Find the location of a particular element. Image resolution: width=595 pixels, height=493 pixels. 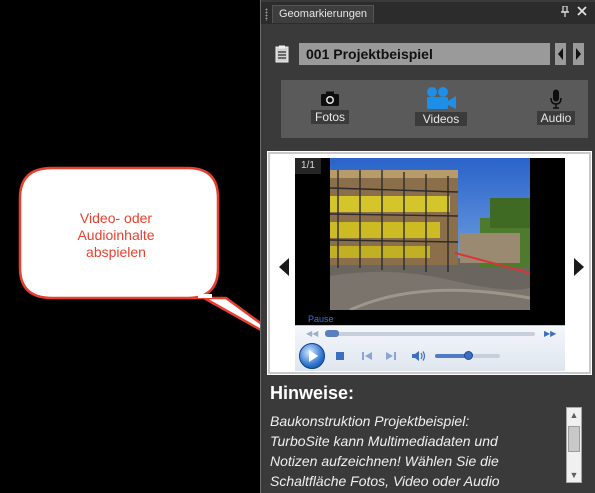

callout-text: Video- oder Audioinhalte abspielen is located at coordinates (116, 235).